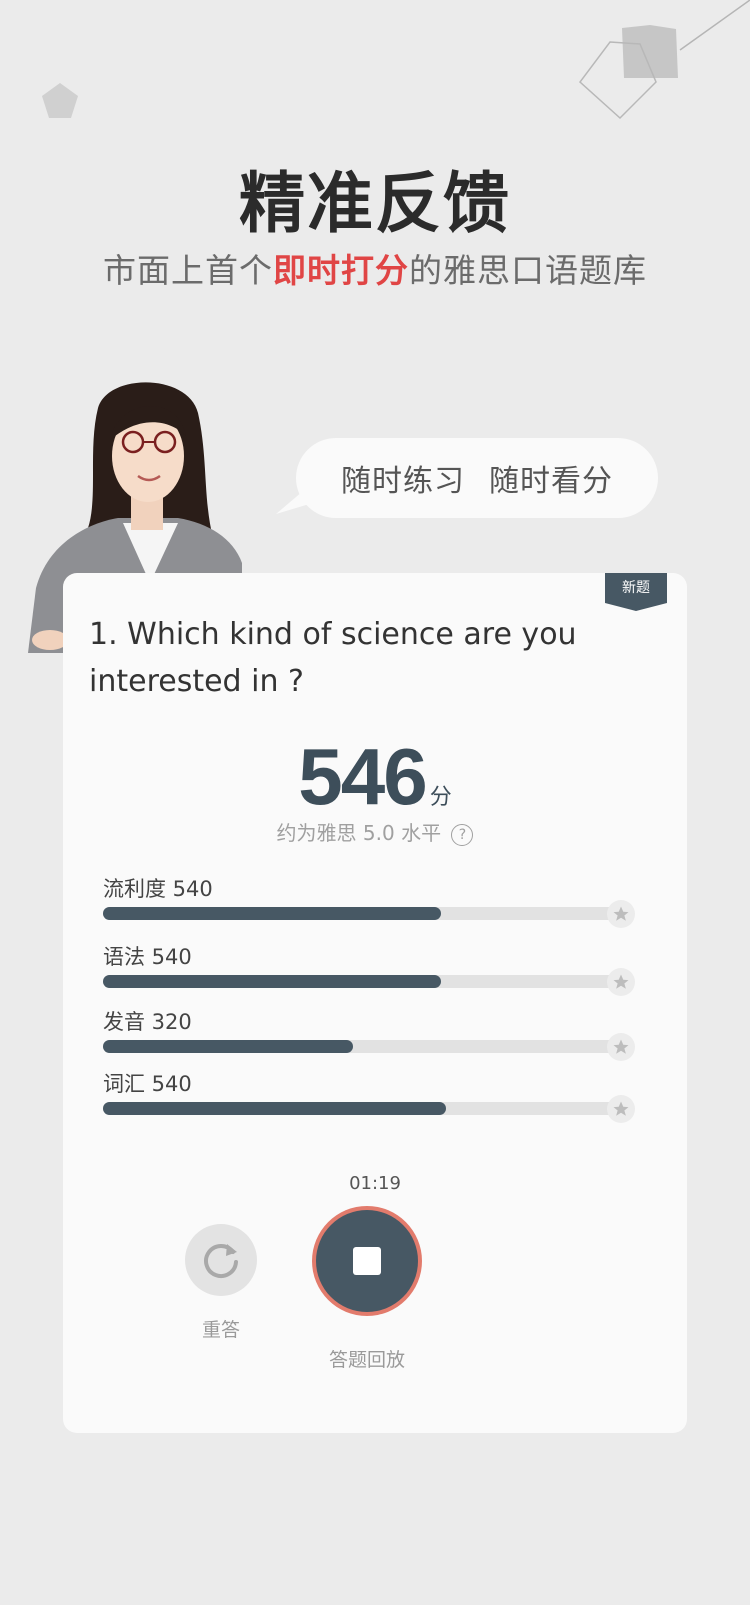 The width and height of the screenshot is (750, 1605). What do you see at coordinates (147, 957) in the screenshot?
I see `metric-label: 语法 540` at bounding box center [147, 957].